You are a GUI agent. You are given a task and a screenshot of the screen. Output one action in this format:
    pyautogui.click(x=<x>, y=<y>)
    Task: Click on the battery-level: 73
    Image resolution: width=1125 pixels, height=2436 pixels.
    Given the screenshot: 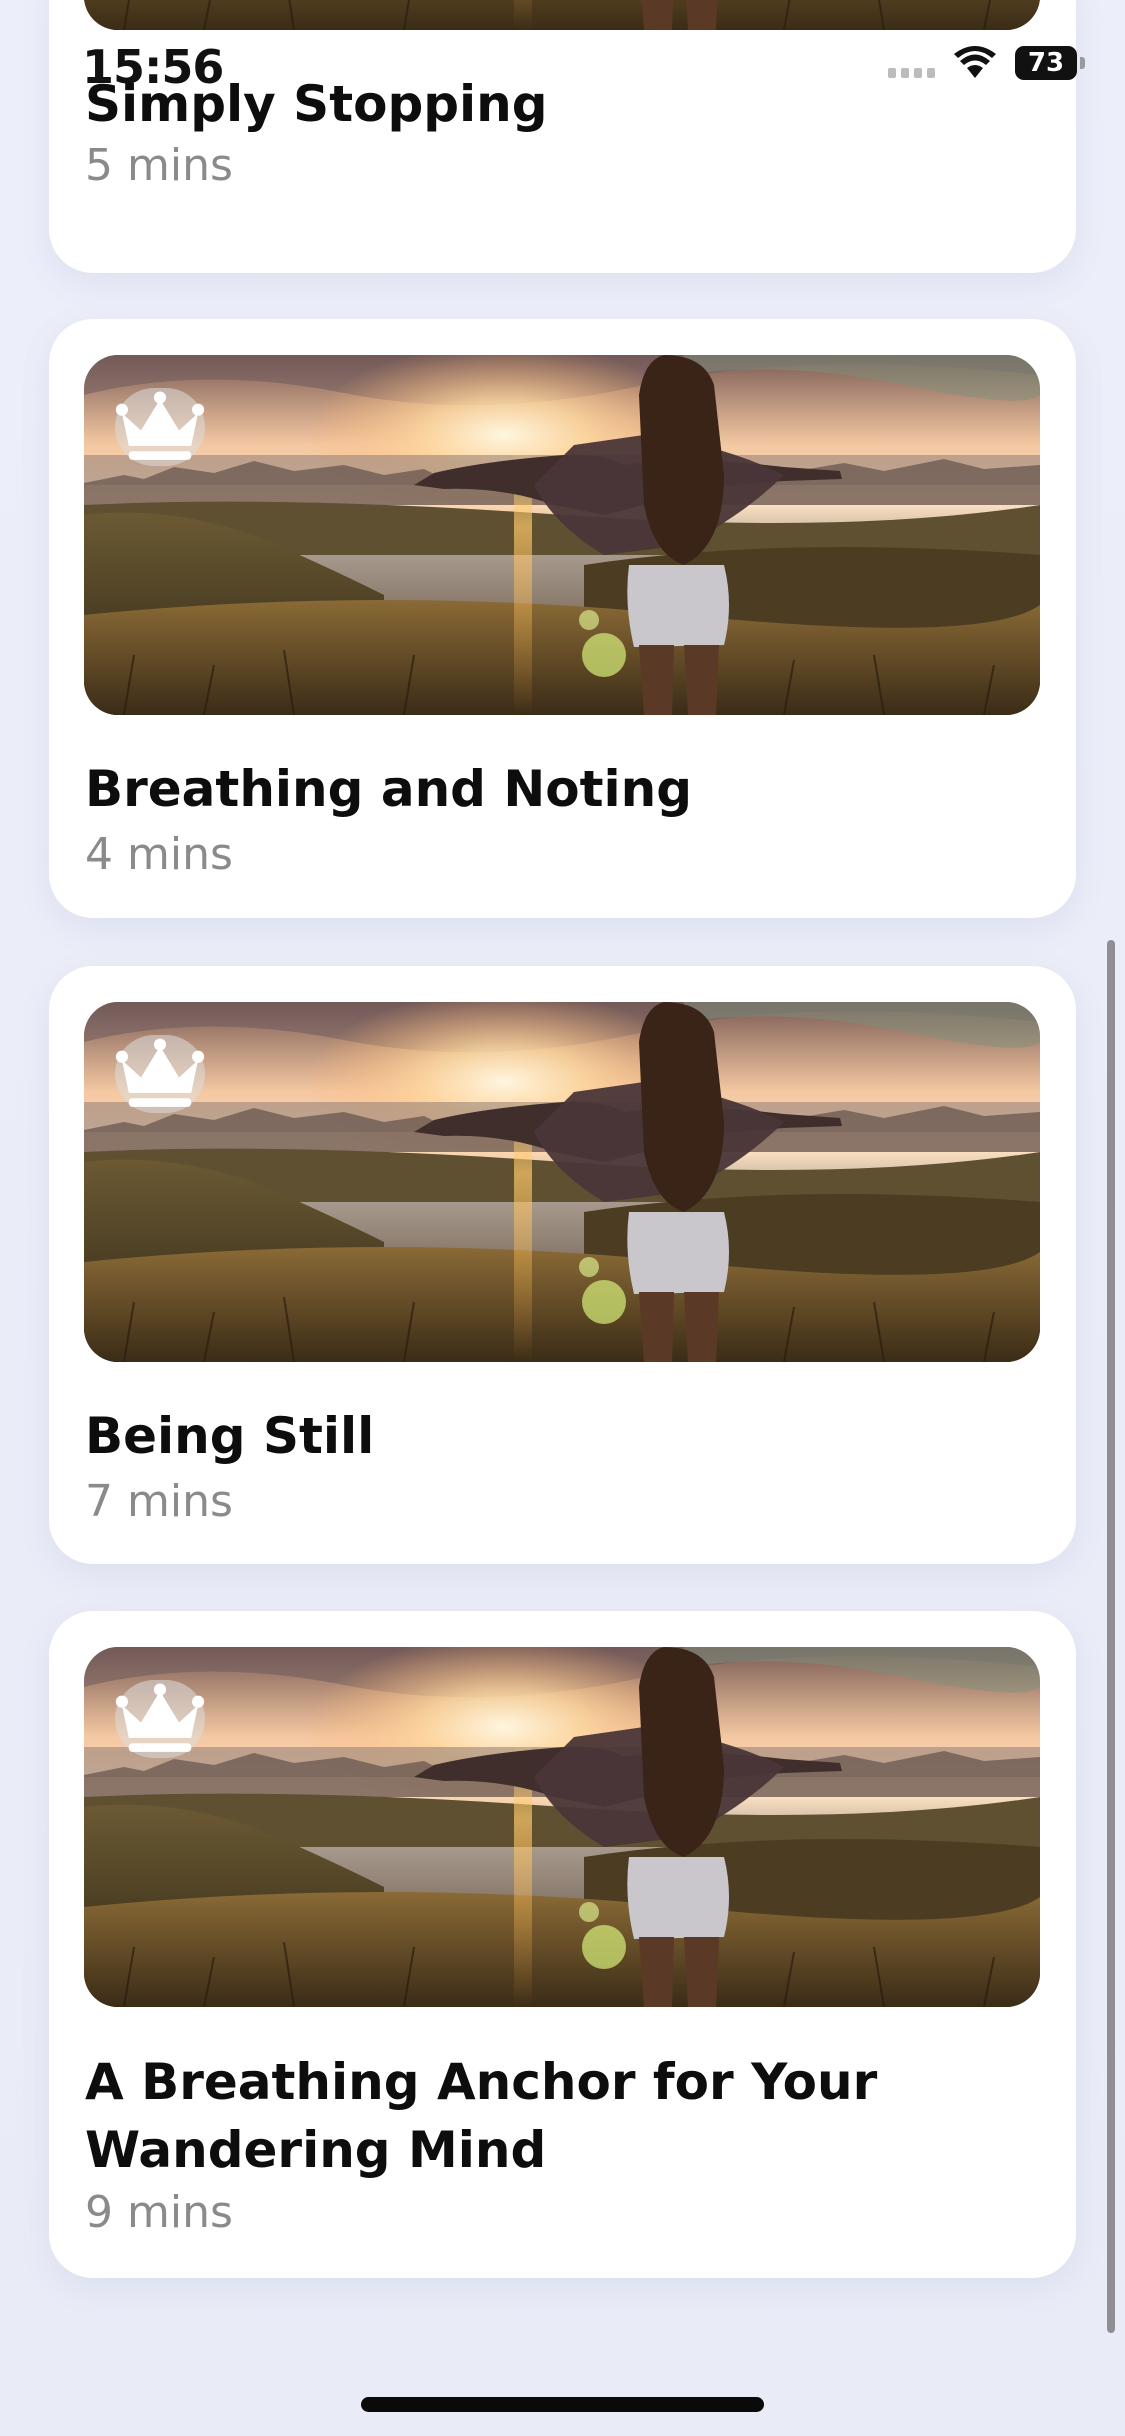 What is the action you would take?
    pyautogui.click(x=1046, y=63)
    